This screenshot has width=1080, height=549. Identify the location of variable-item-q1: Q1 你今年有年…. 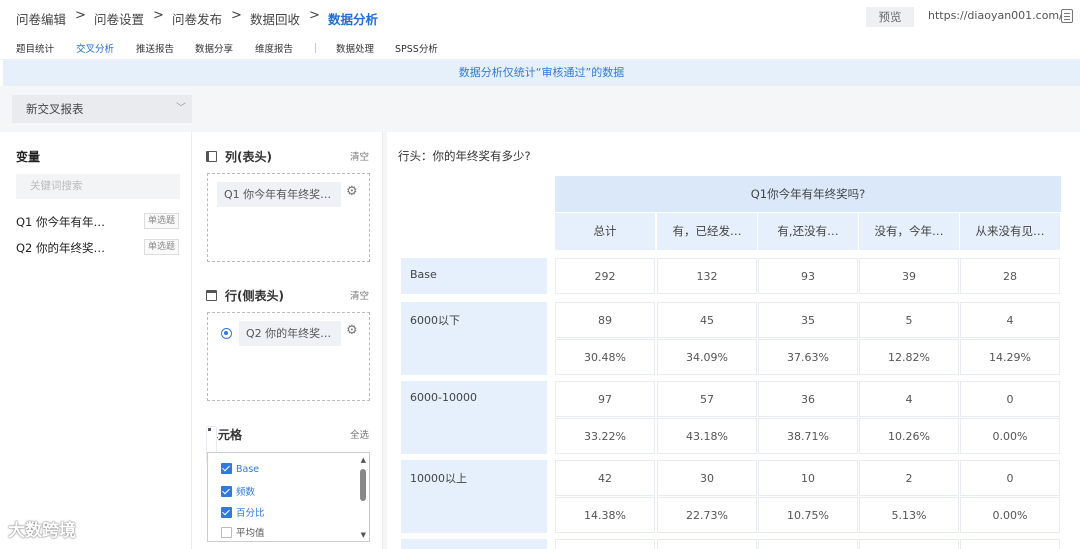
(60, 222).